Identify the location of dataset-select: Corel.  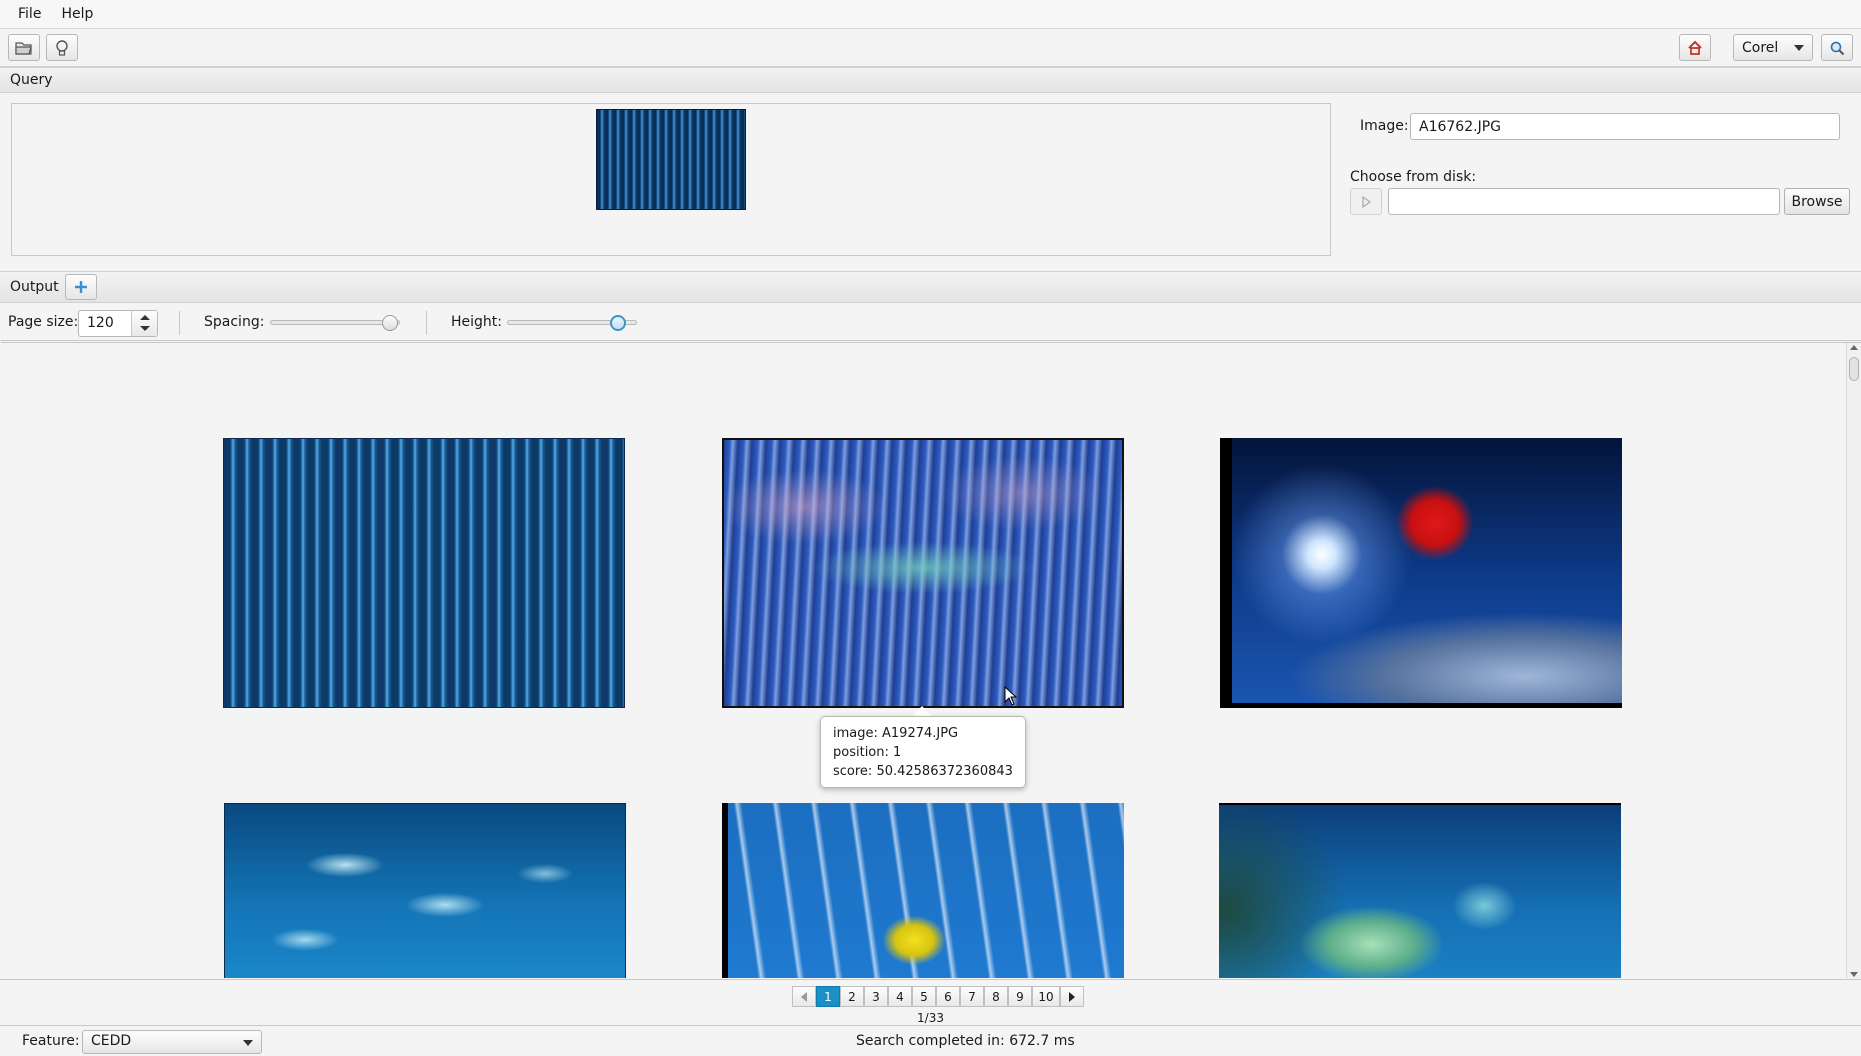
(1773, 47).